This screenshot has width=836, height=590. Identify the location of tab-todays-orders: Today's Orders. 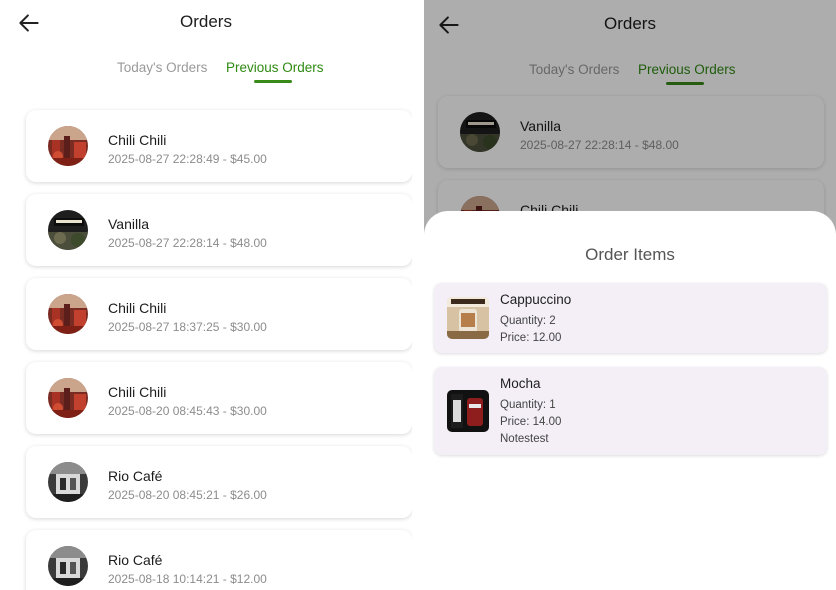
(162, 67).